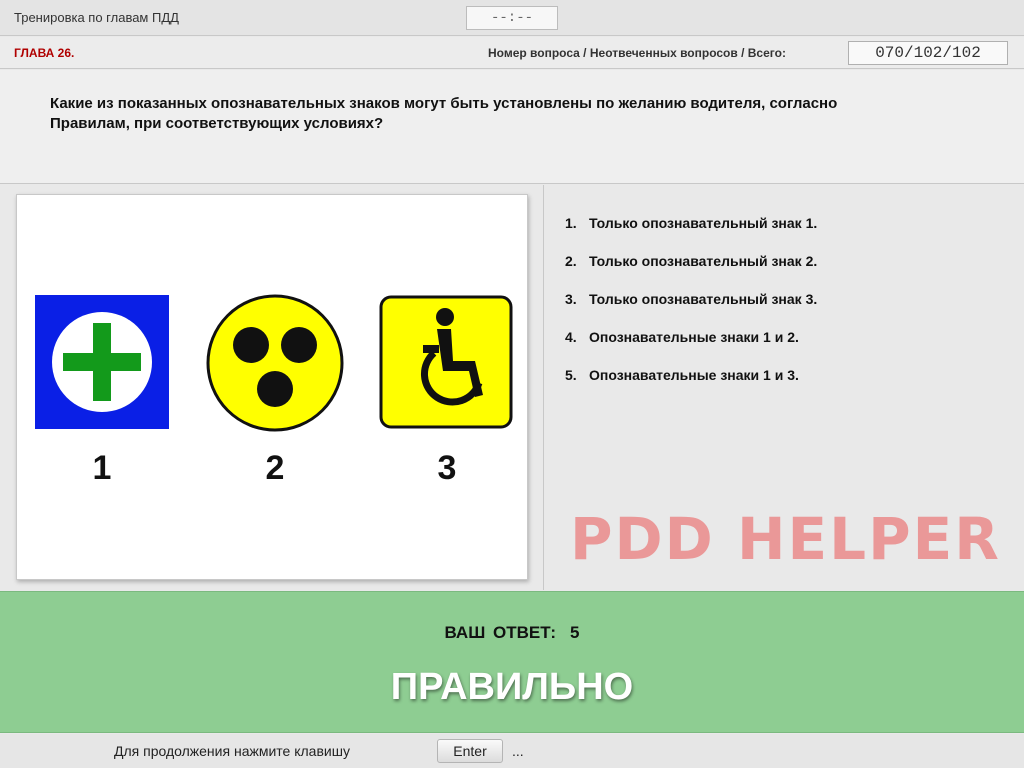  I want to click on top-bar: Тренировка по главам ПДД --:--, so click(512, 18).